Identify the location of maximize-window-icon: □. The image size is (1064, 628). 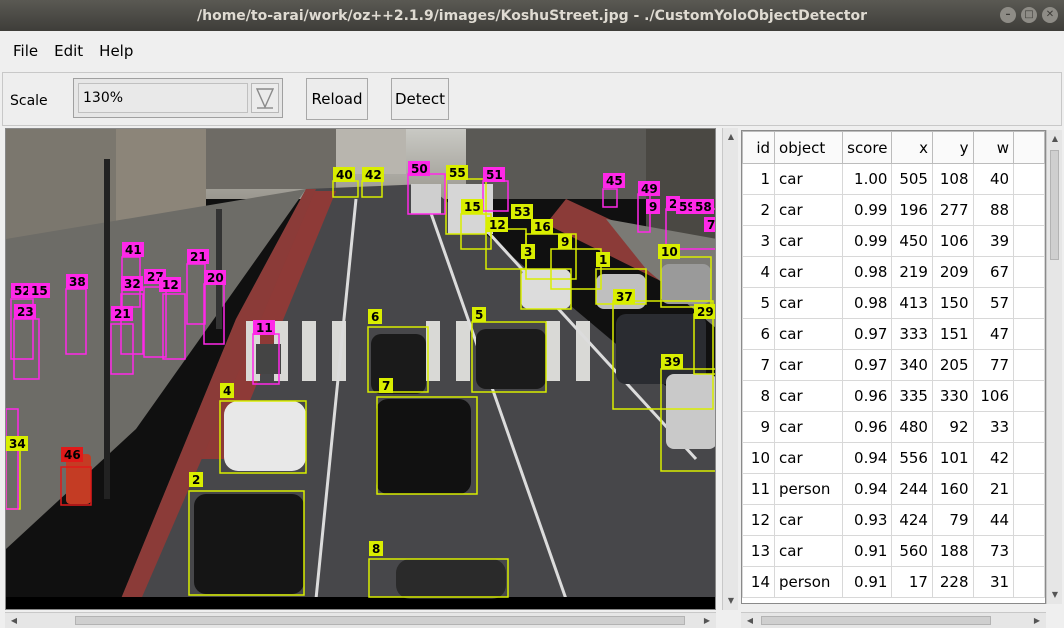
(1029, 15).